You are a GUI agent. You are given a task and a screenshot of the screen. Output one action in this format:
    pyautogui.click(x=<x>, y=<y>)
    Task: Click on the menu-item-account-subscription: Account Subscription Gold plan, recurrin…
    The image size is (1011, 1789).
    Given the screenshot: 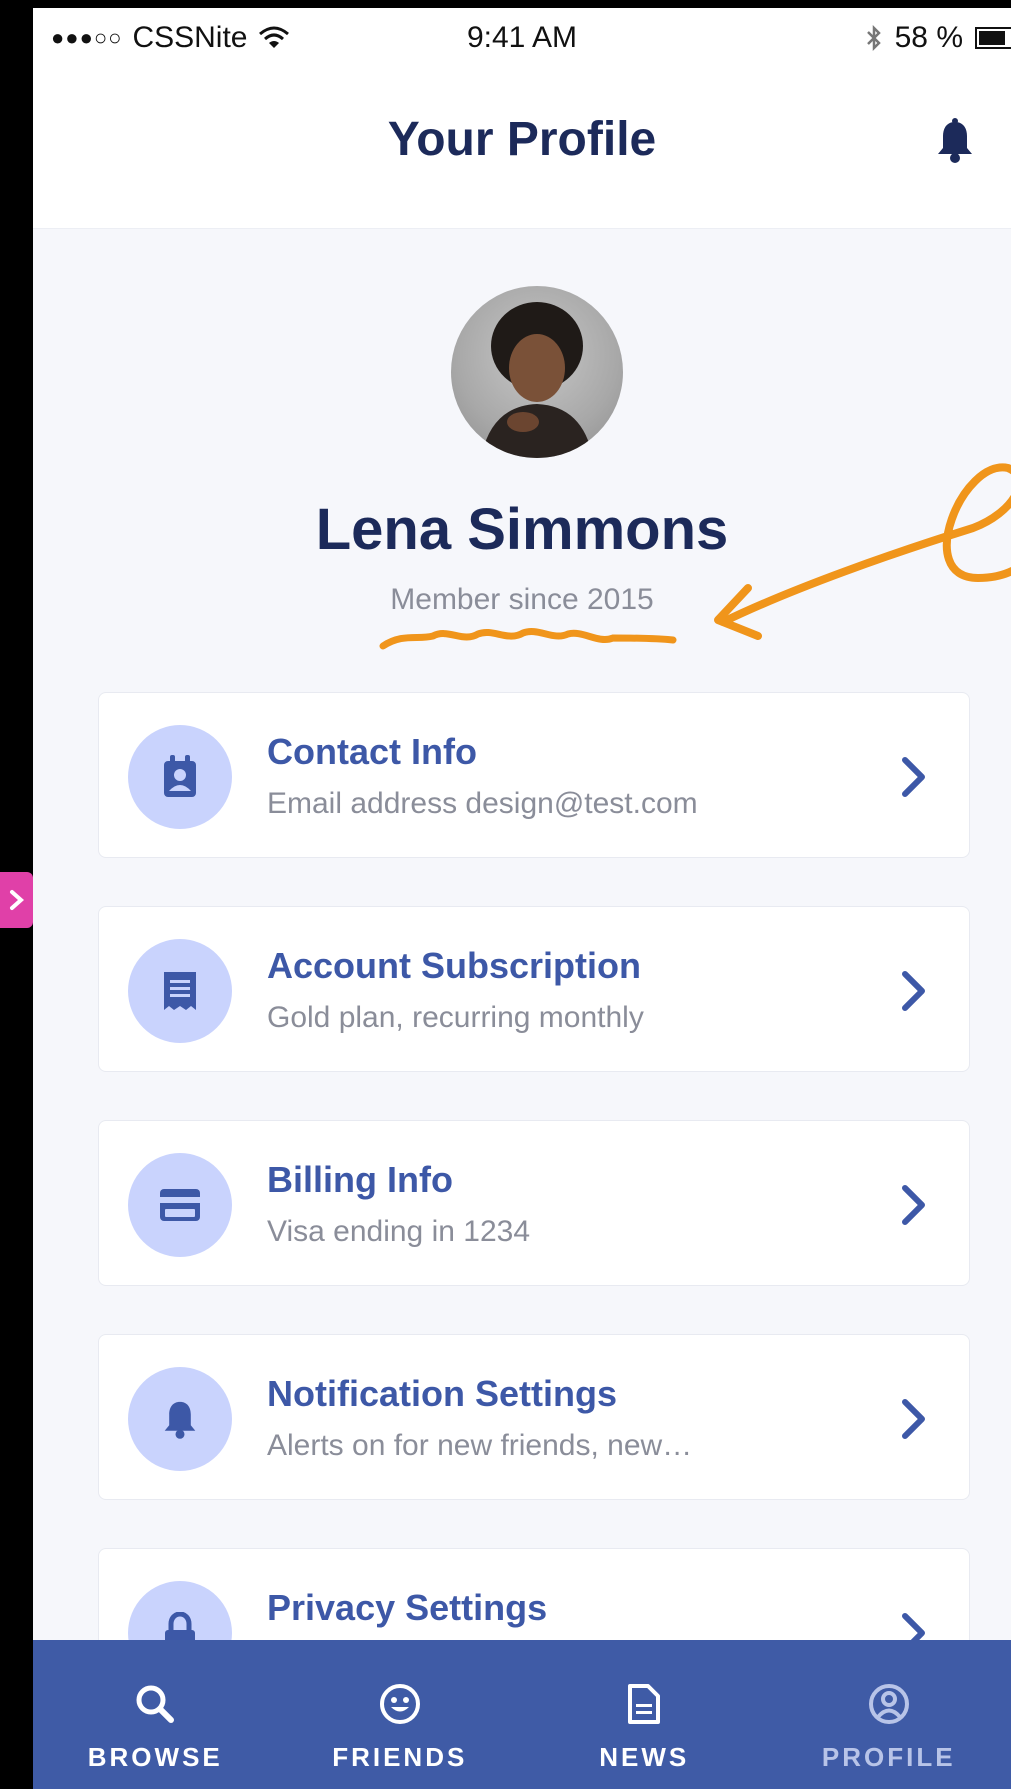 What is the action you would take?
    pyautogui.click(x=534, y=989)
    